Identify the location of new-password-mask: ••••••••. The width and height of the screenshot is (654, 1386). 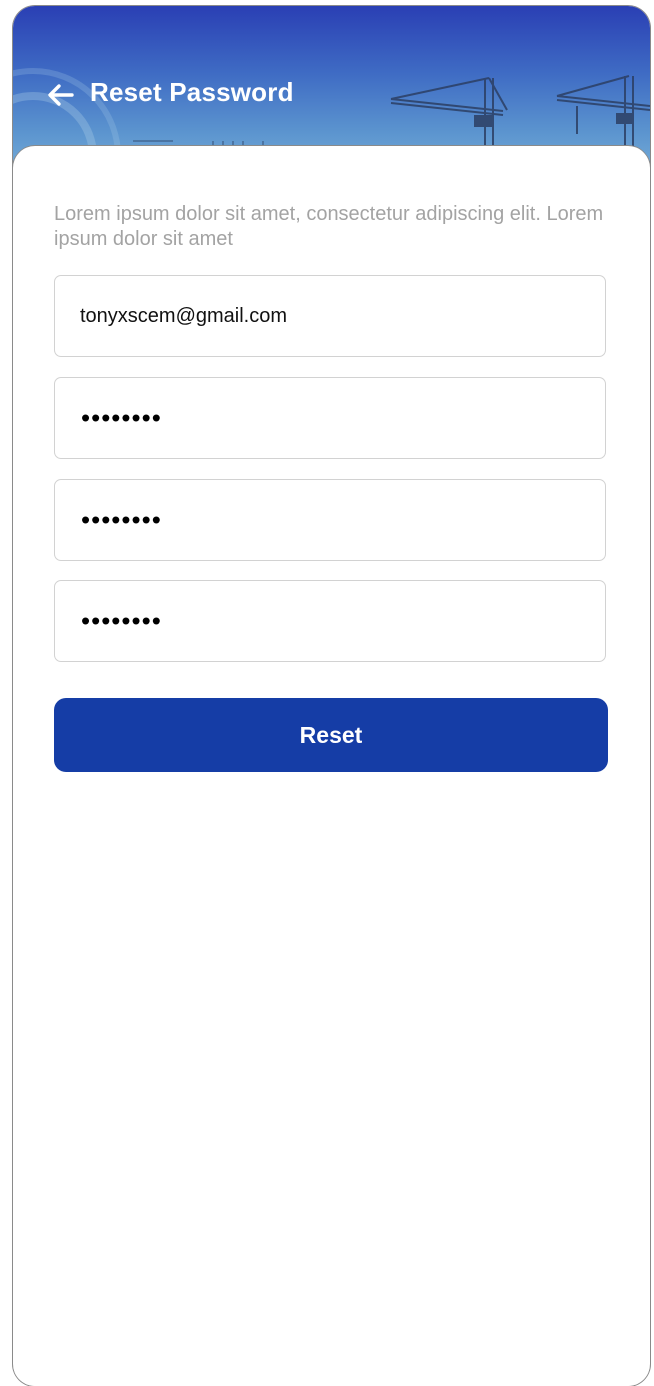
(121, 519).